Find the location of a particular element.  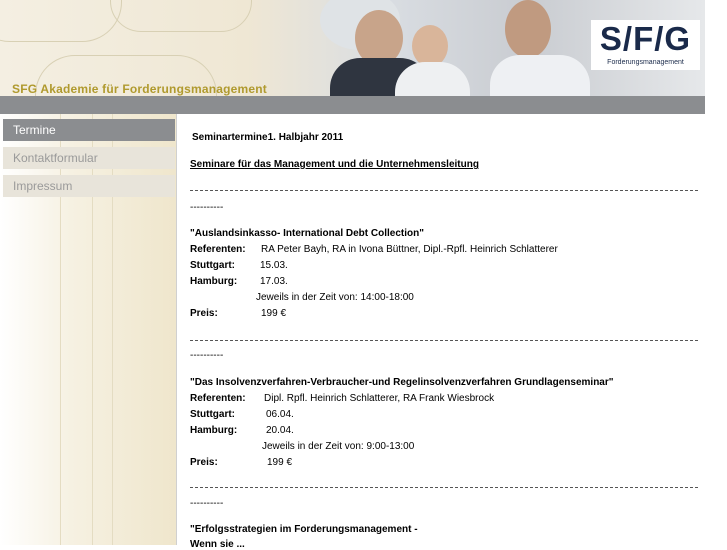

nav-item-kontaktformular: Kontaktformular is located at coordinates (89, 158).